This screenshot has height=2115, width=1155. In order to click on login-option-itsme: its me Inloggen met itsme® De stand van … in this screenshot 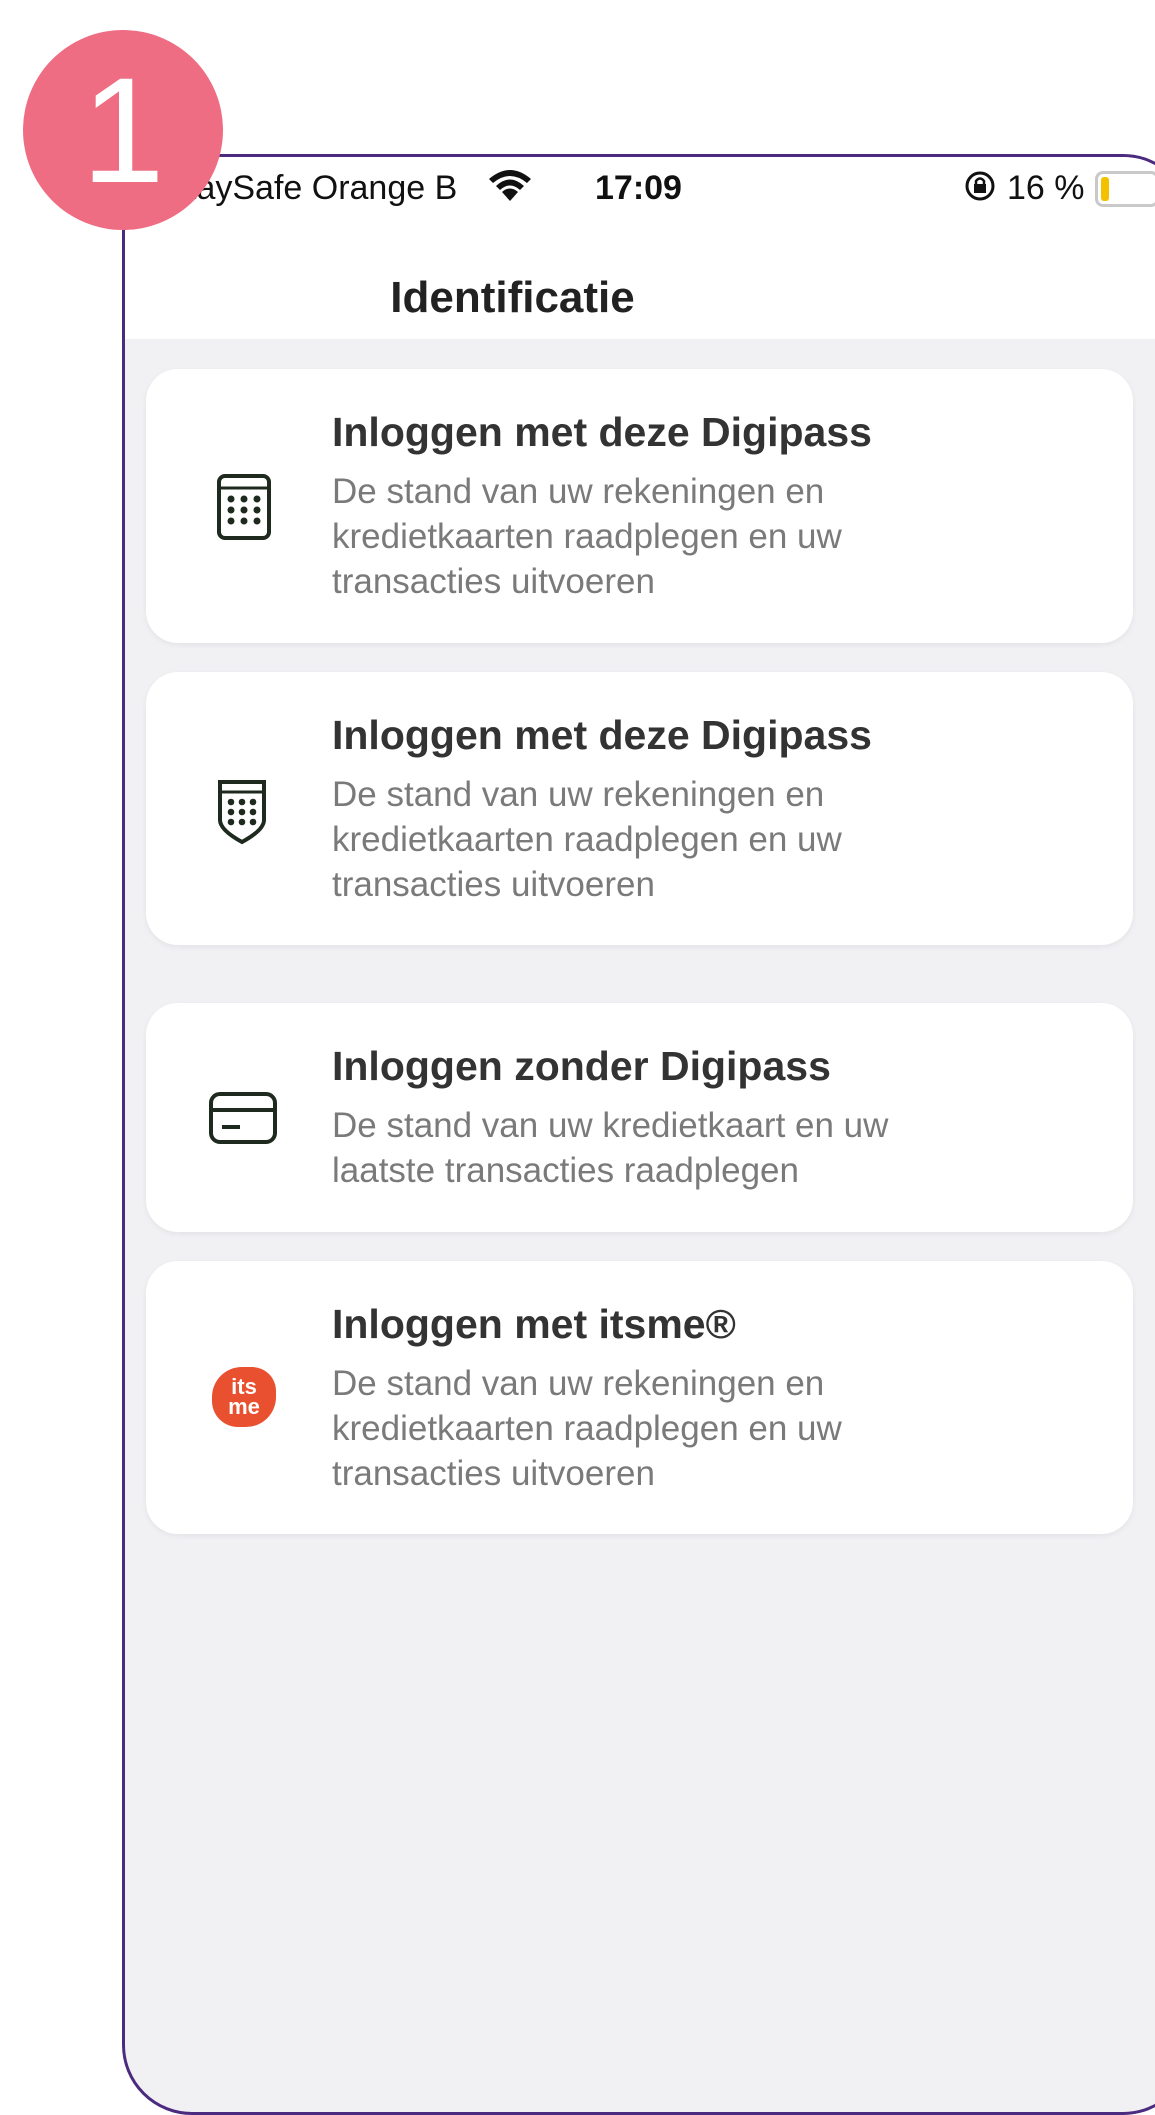, I will do `click(639, 1397)`.